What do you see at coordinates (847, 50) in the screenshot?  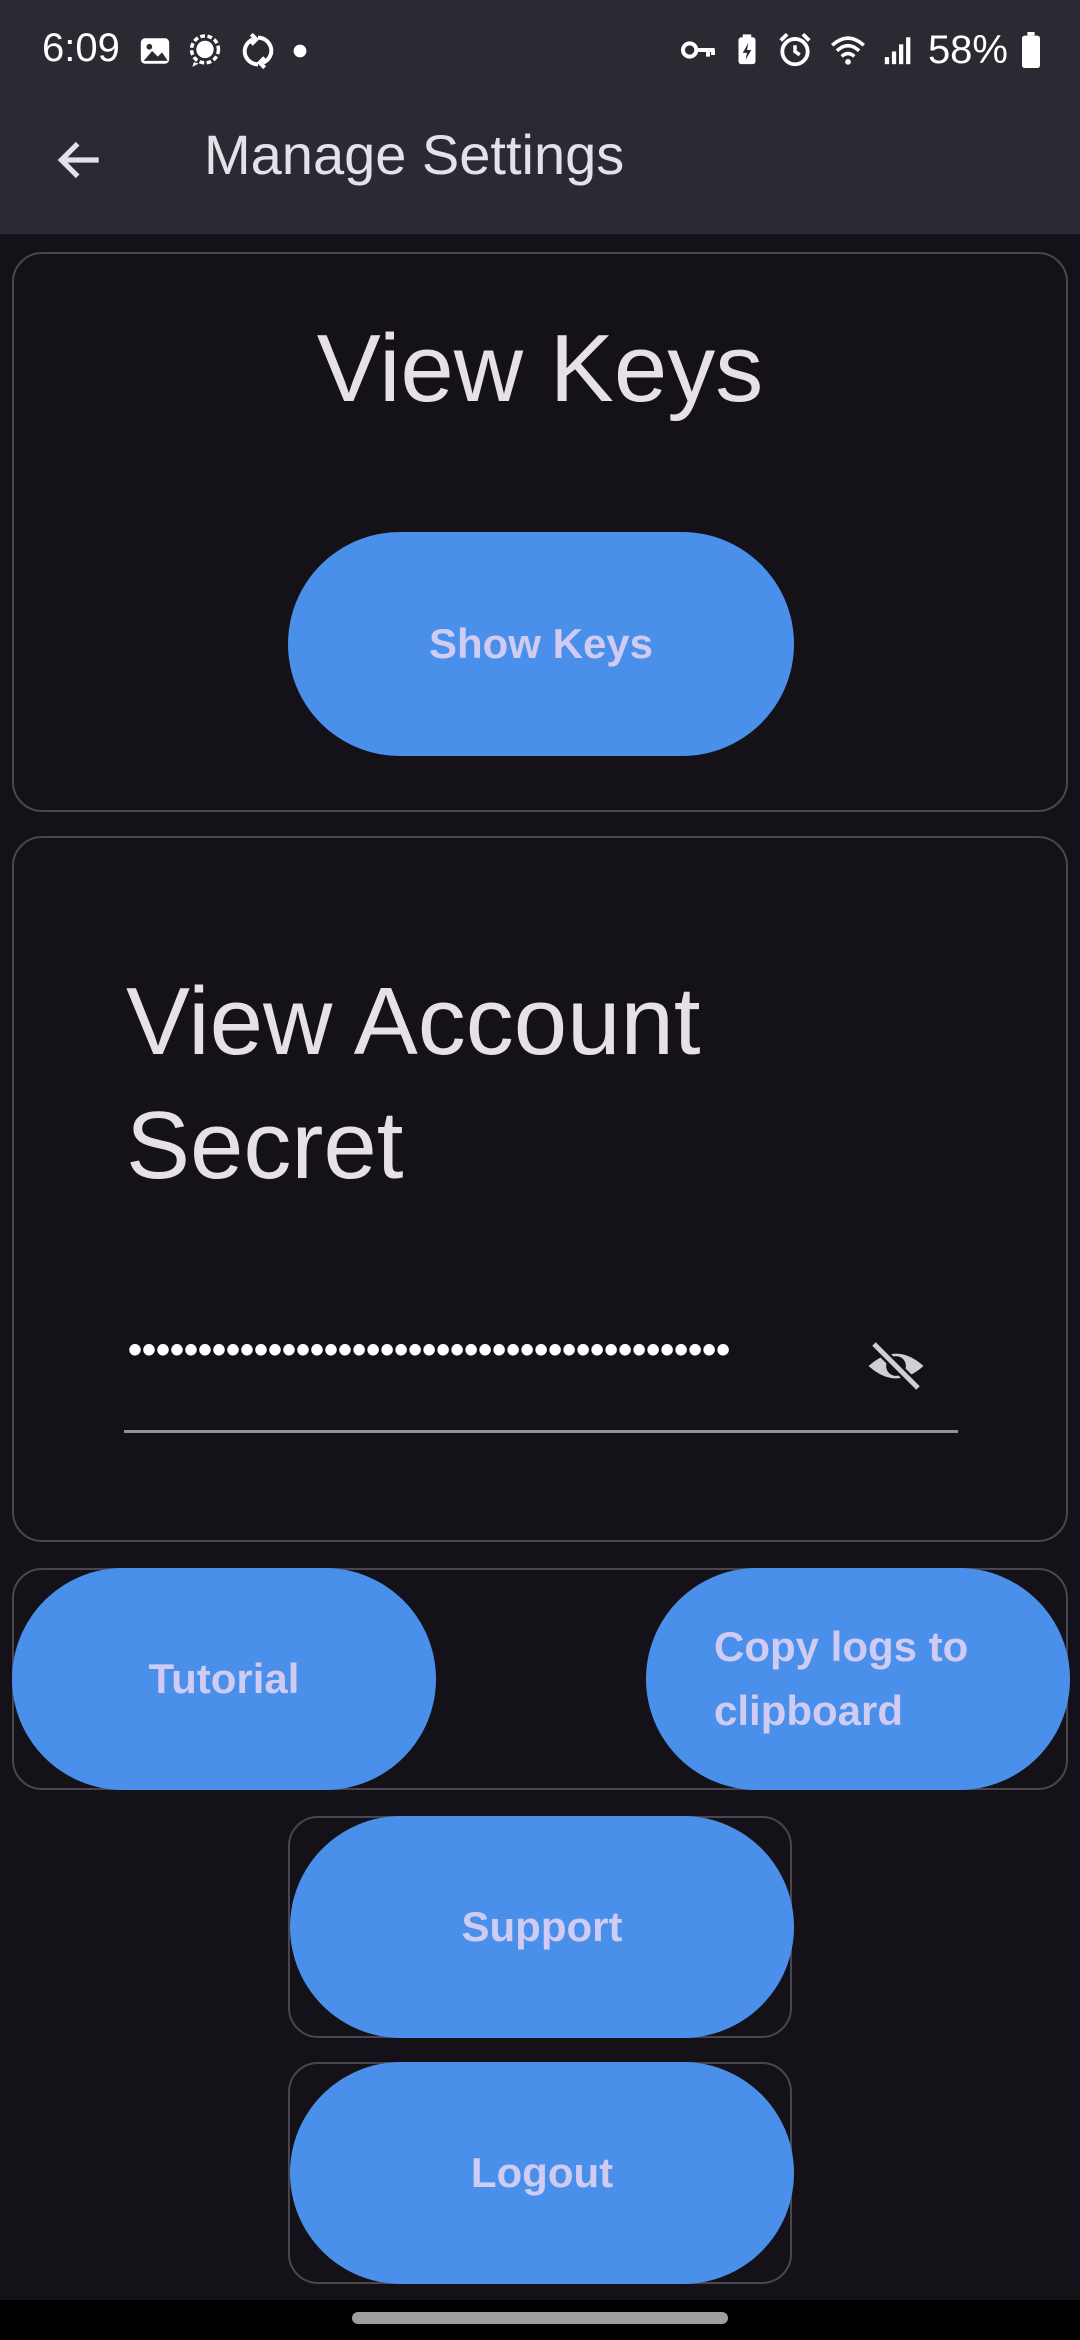 I see `wifi-icon` at bounding box center [847, 50].